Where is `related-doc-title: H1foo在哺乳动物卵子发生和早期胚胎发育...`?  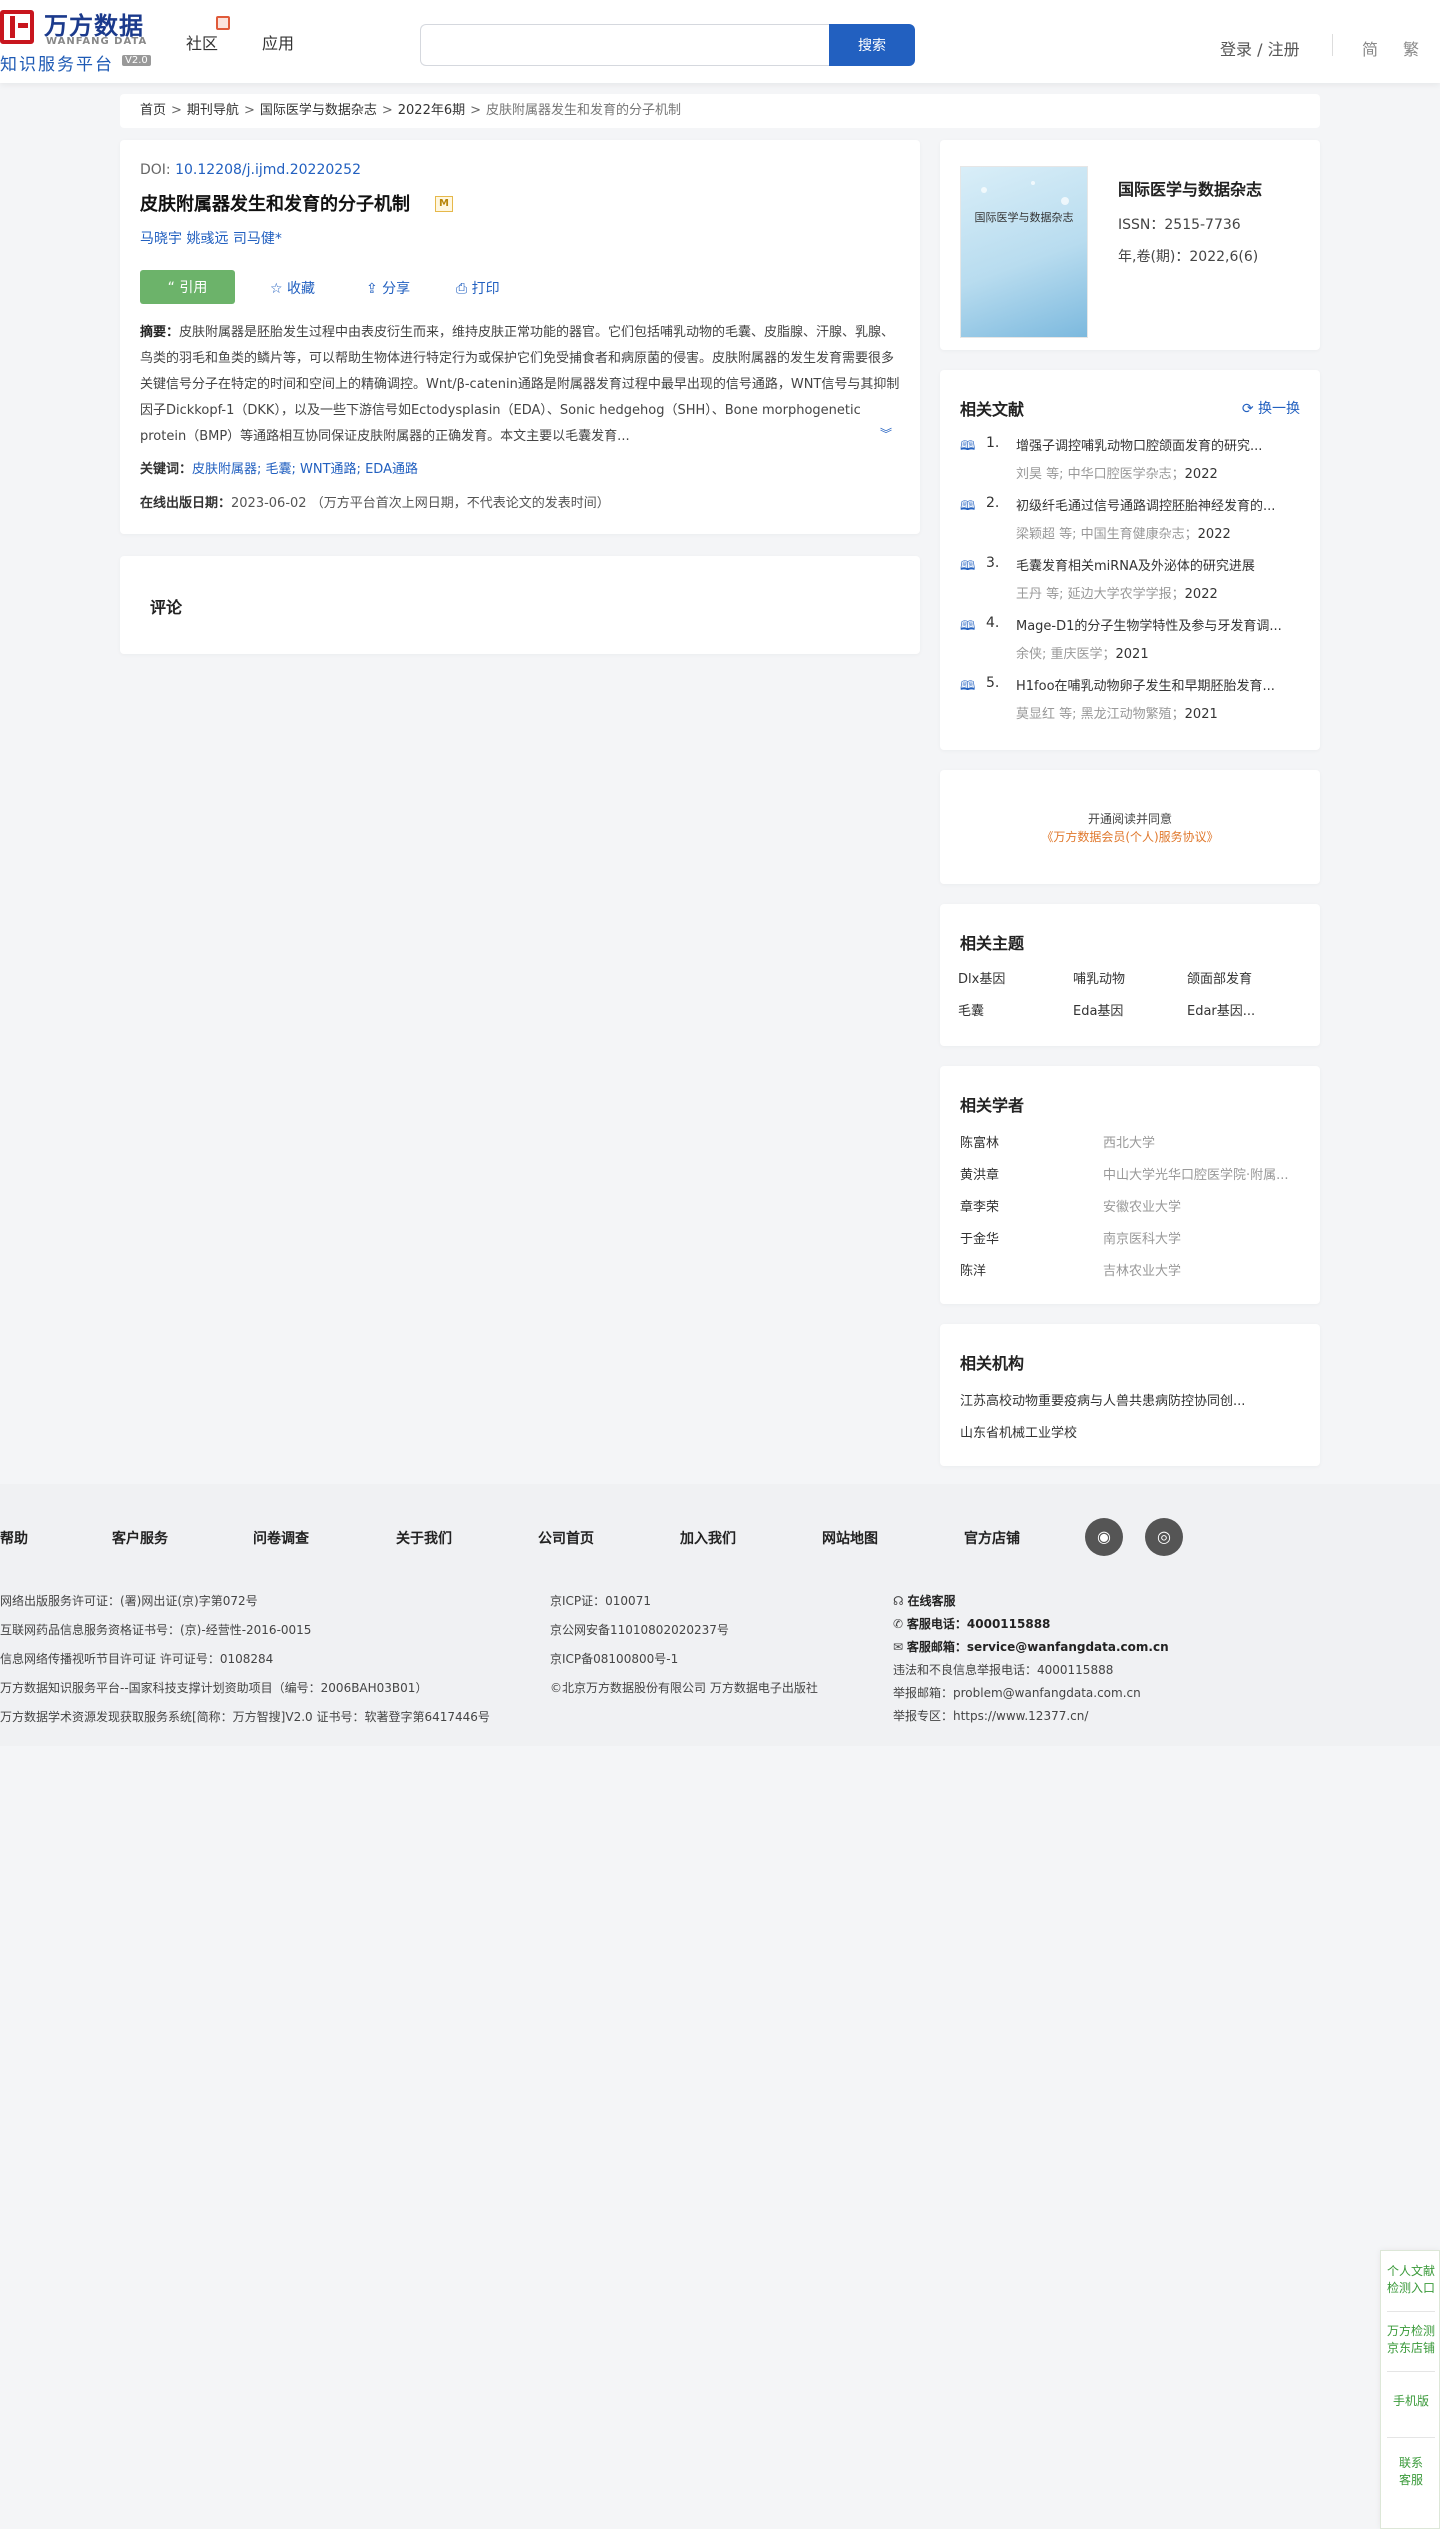
related-doc-title: H1foo在哺乳动物卵子发生和早期胚胎发育... is located at coordinates (1161, 684).